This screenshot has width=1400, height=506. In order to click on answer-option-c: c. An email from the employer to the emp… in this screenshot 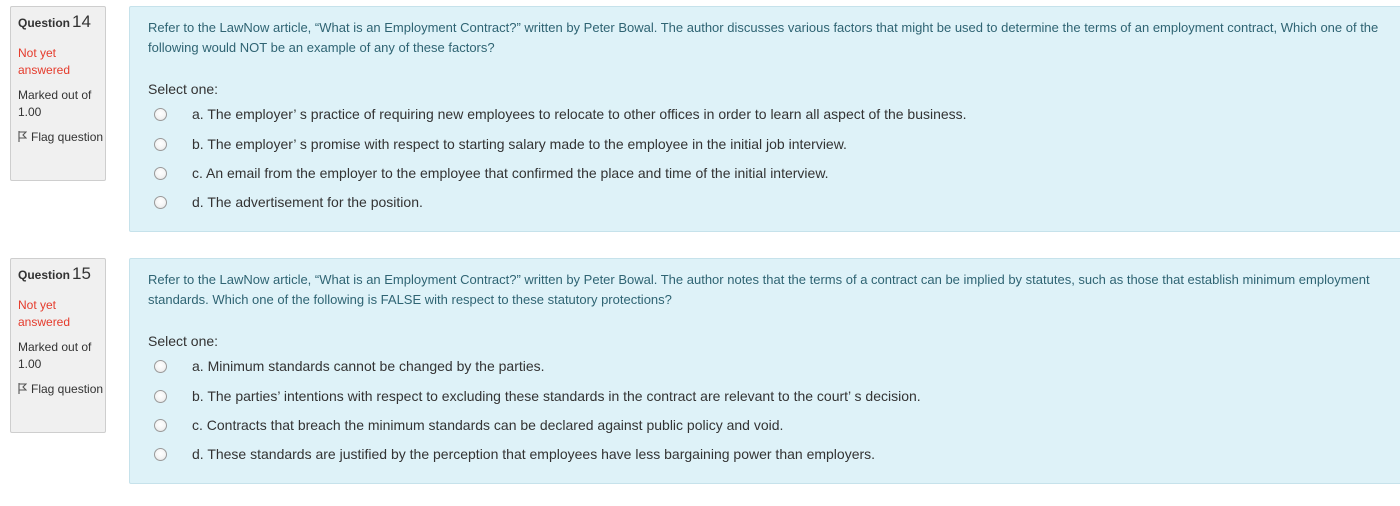, I will do `click(748, 174)`.